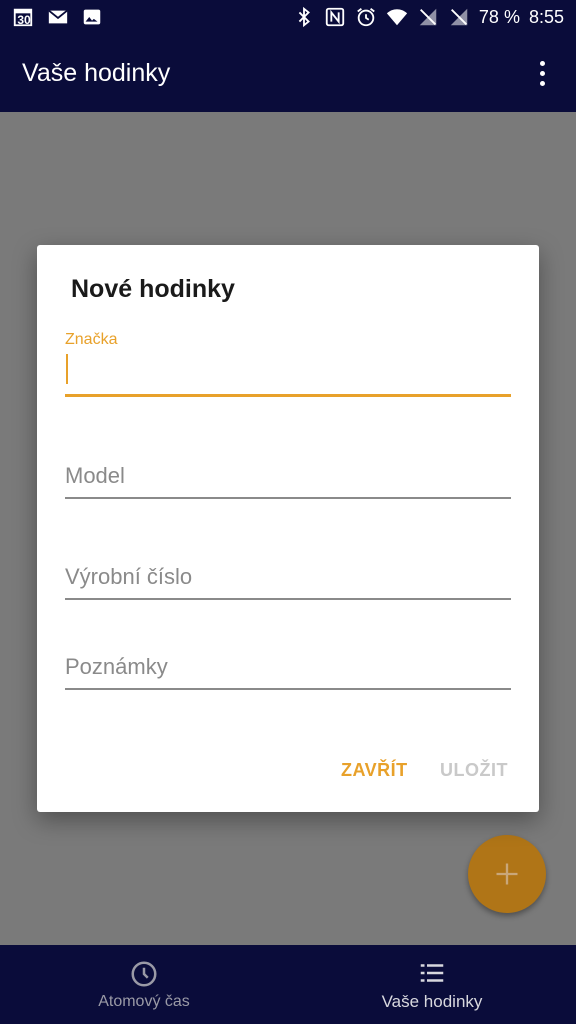 This screenshot has height=1024, width=576. I want to click on overflow-menu-button, so click(542, 73).